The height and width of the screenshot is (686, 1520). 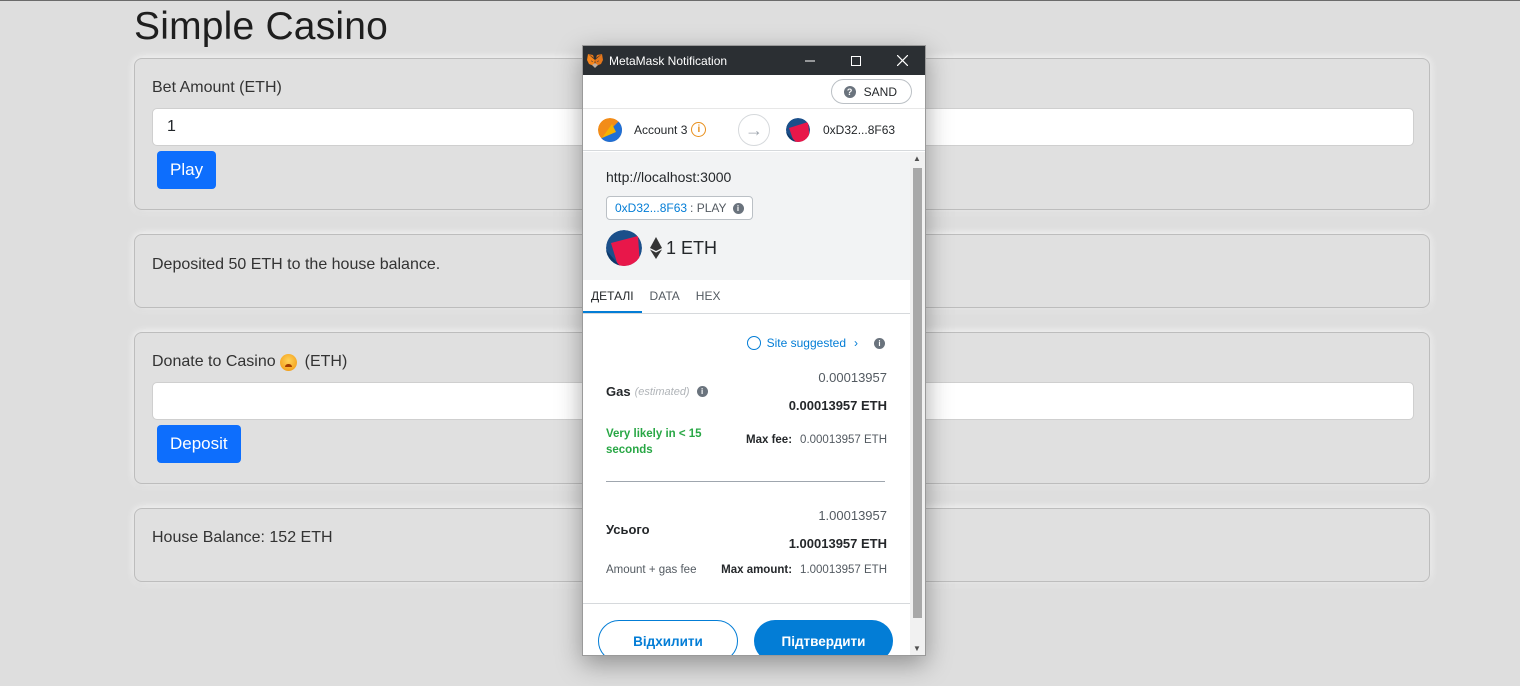 I want to click on origin-url: http://localhost:3000, so click(x=669, y=177).